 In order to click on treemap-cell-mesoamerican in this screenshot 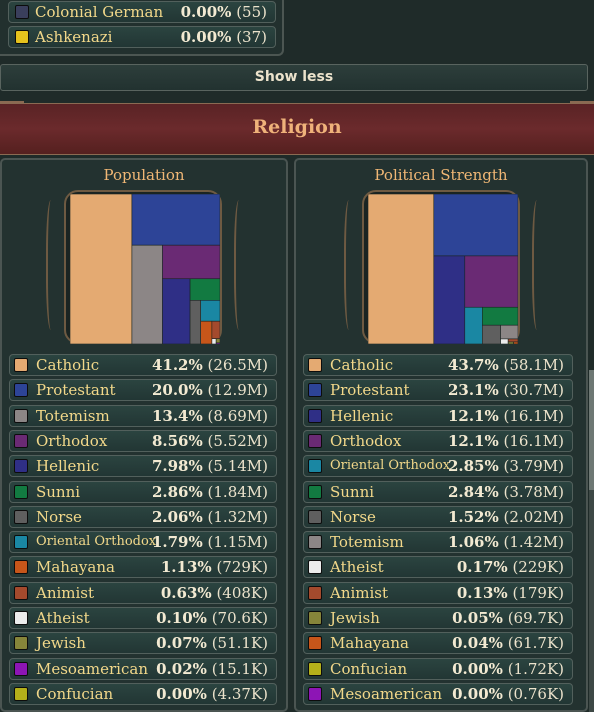, I will do `click(217, 343)`.